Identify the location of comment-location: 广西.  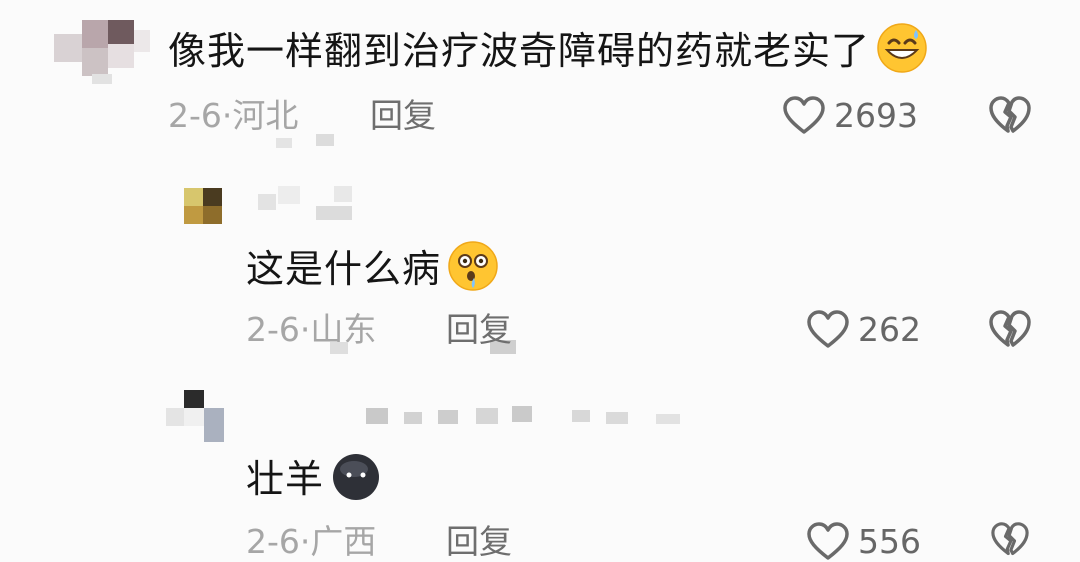
(343, 541).